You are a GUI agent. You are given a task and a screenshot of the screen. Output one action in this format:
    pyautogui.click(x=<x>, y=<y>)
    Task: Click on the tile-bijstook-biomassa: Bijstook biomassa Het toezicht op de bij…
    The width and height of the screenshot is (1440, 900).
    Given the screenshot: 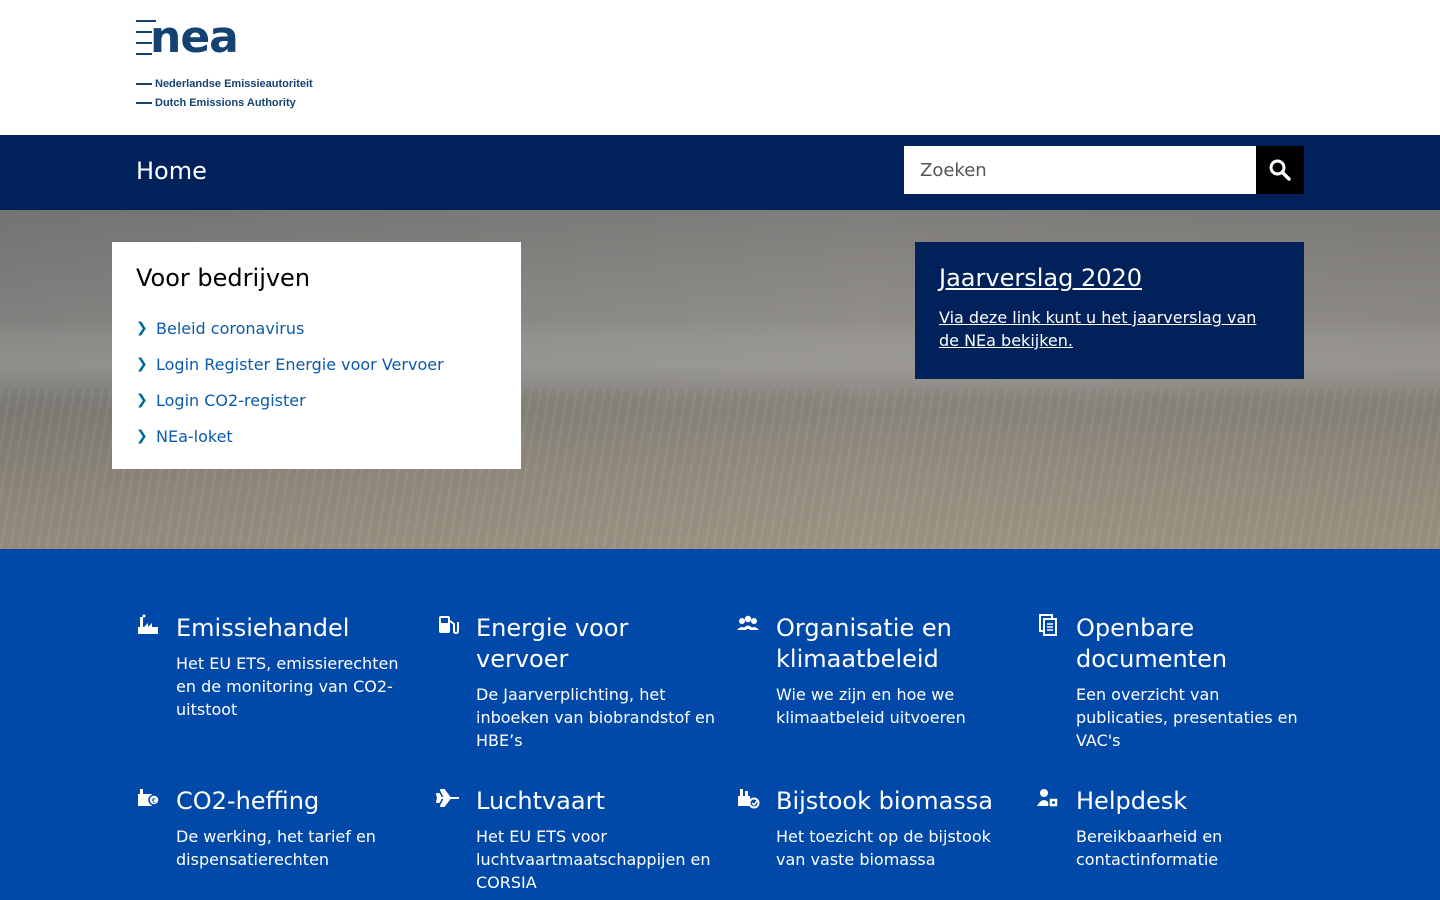 What is the action you would take?
    pyautogui.click(x=876, y=828)
    